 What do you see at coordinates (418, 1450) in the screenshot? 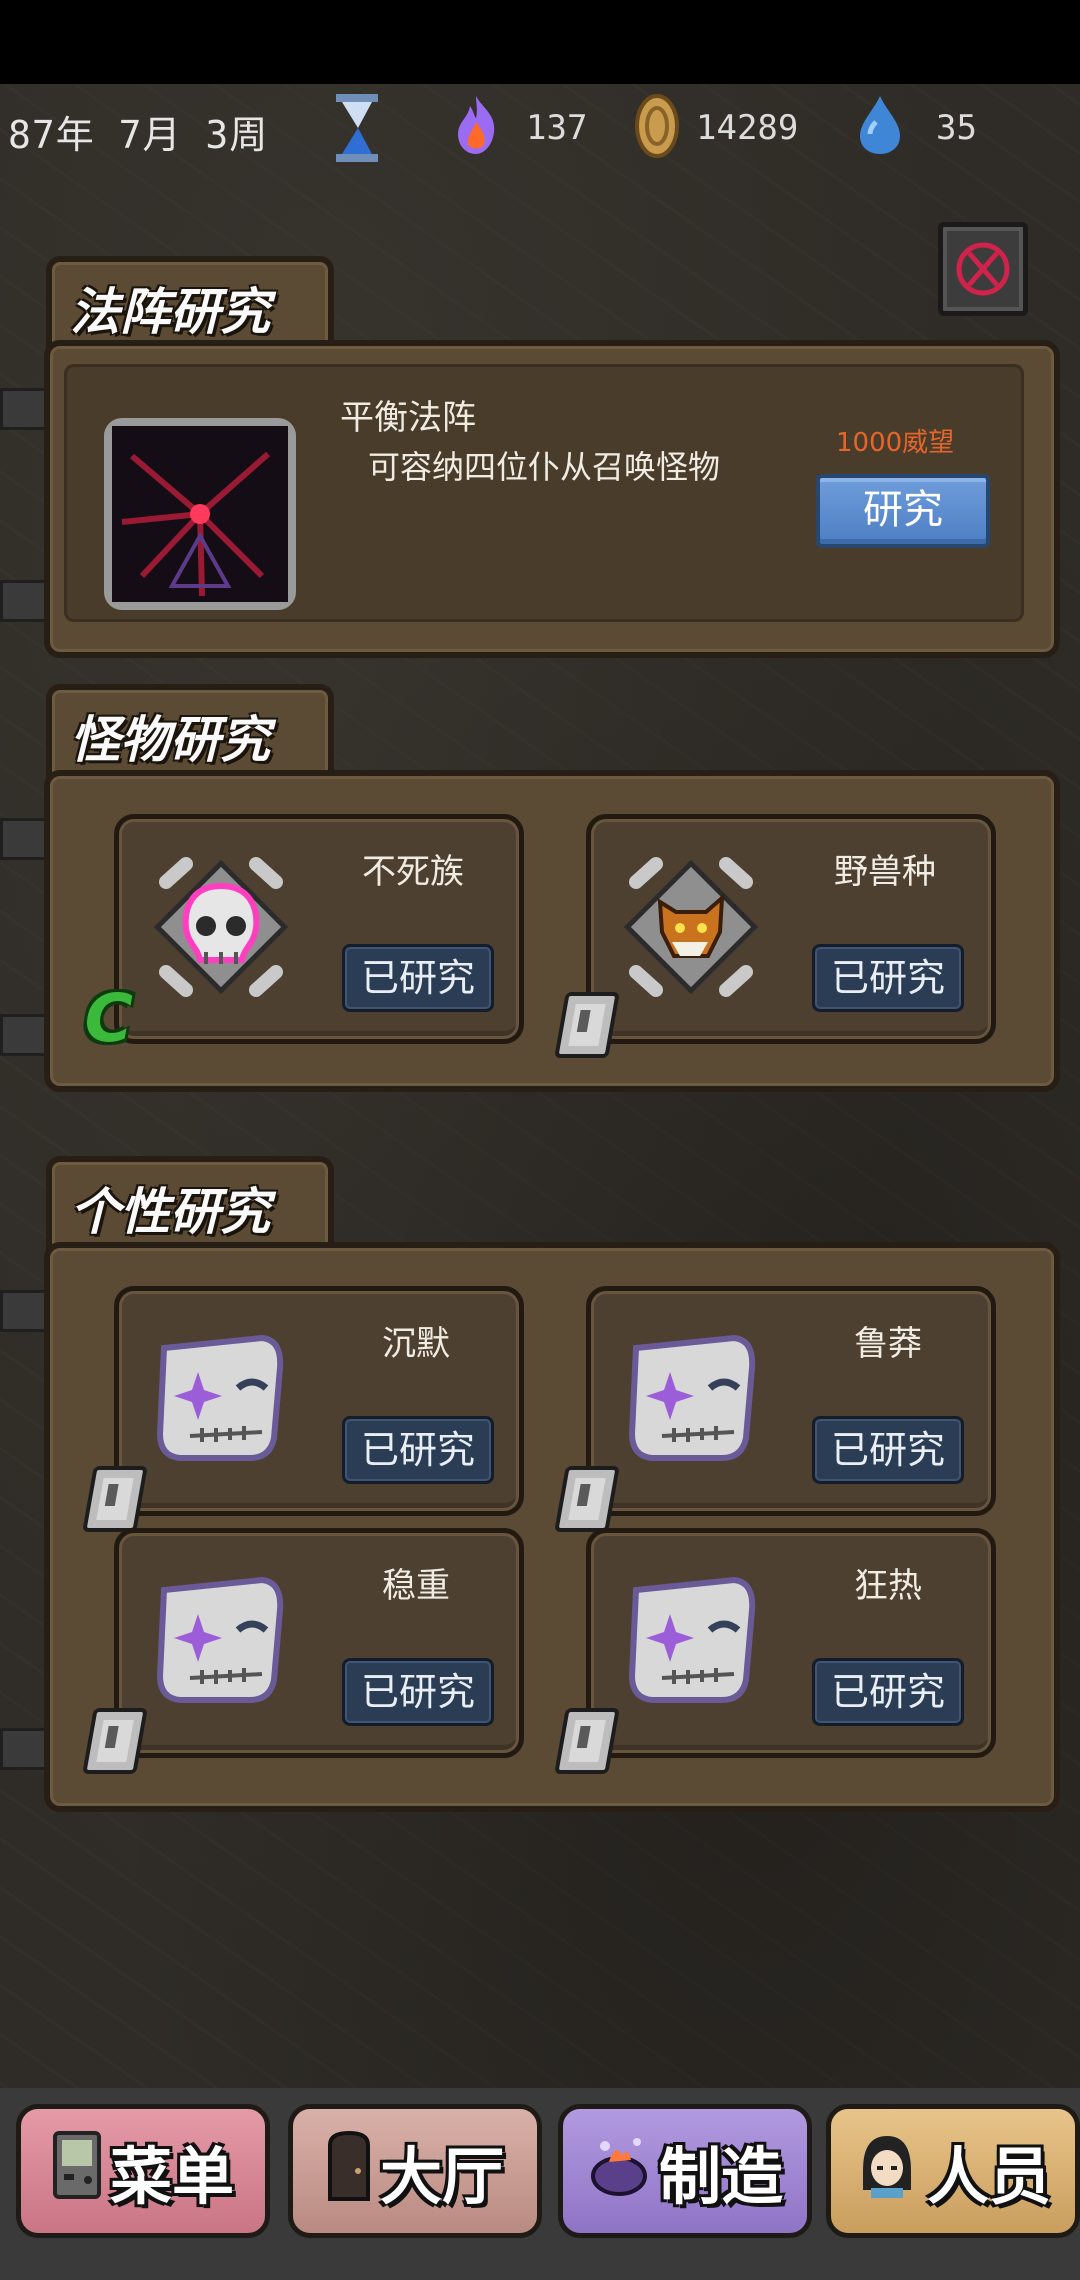
I see `researched-button-silent: 已研究` at bounding box center [418, 1450].